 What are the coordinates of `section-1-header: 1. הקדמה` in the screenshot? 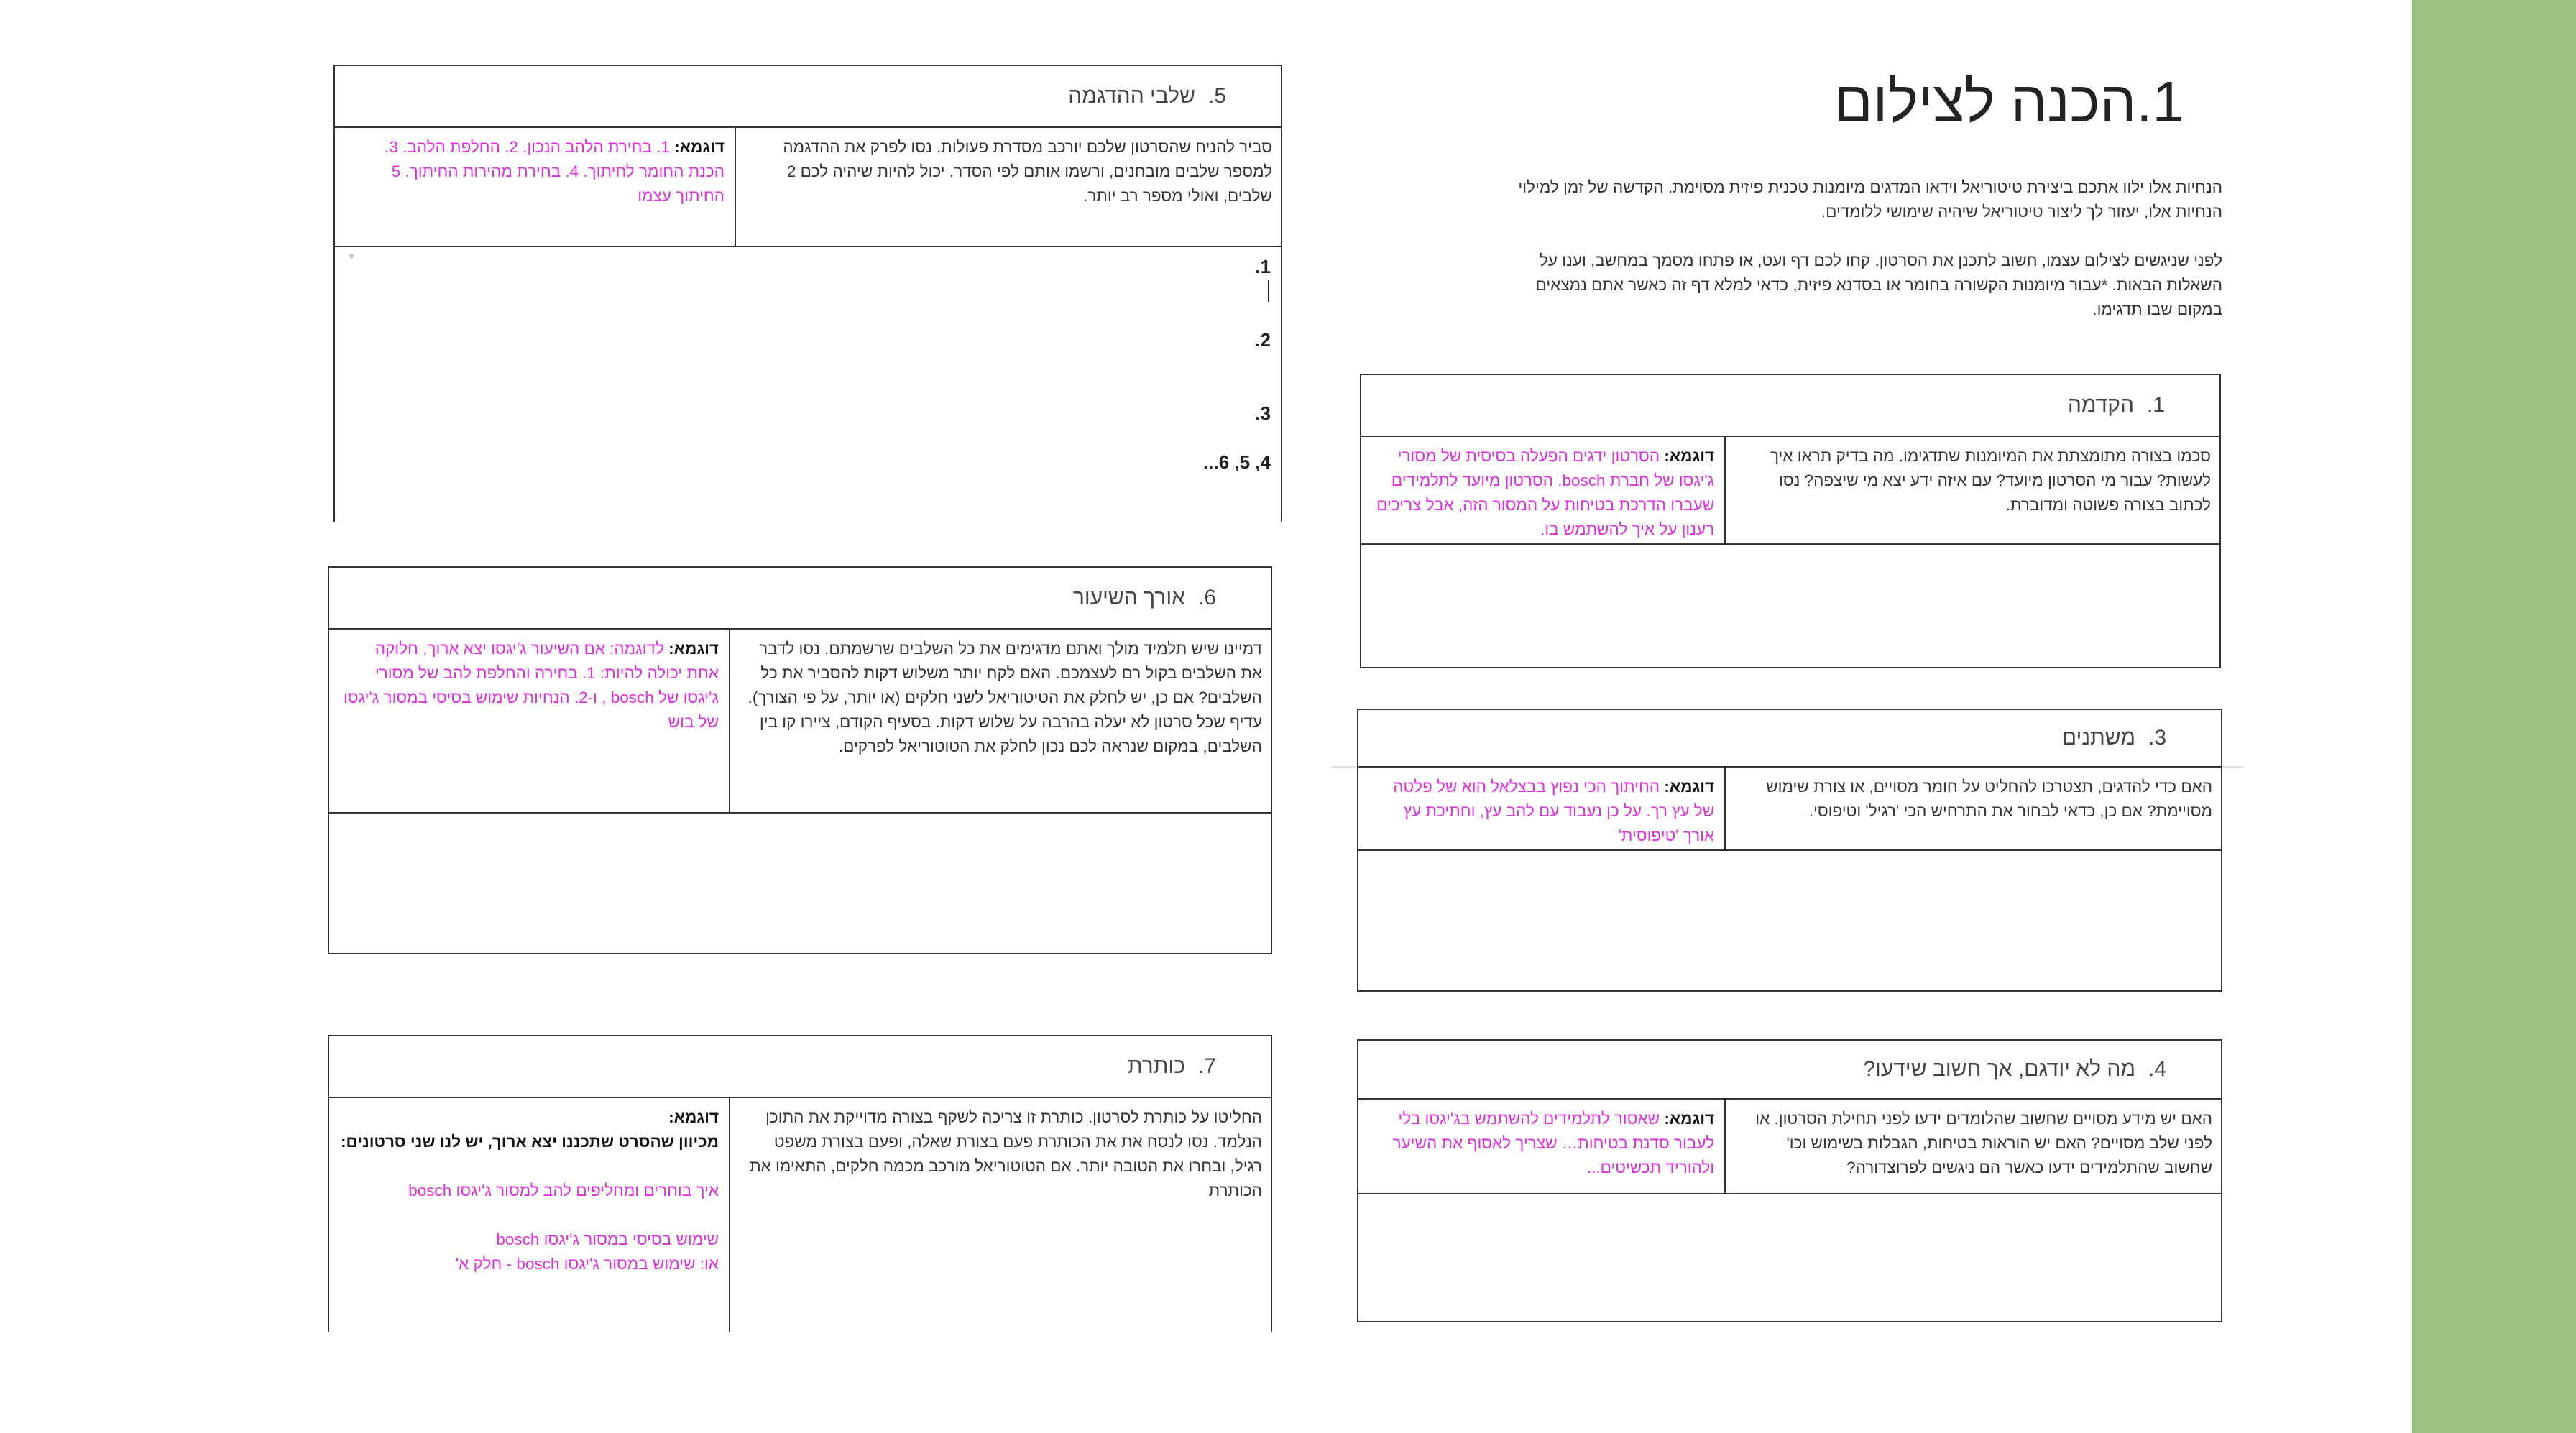 It's located at (1790, 406).